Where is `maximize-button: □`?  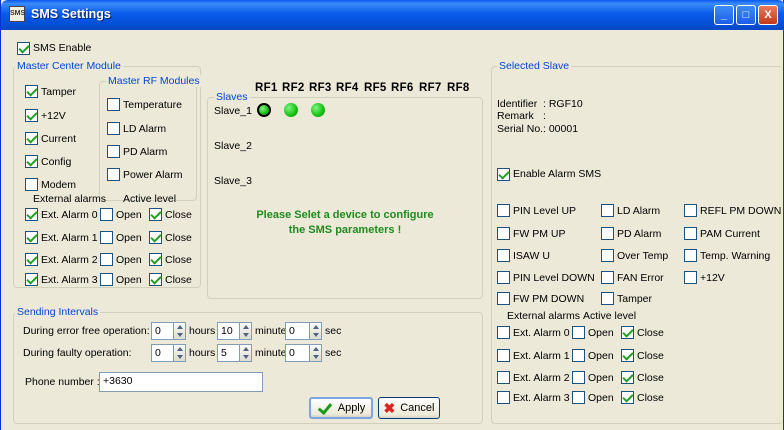 maximize-button: □ is located at coordinates (746, 15).